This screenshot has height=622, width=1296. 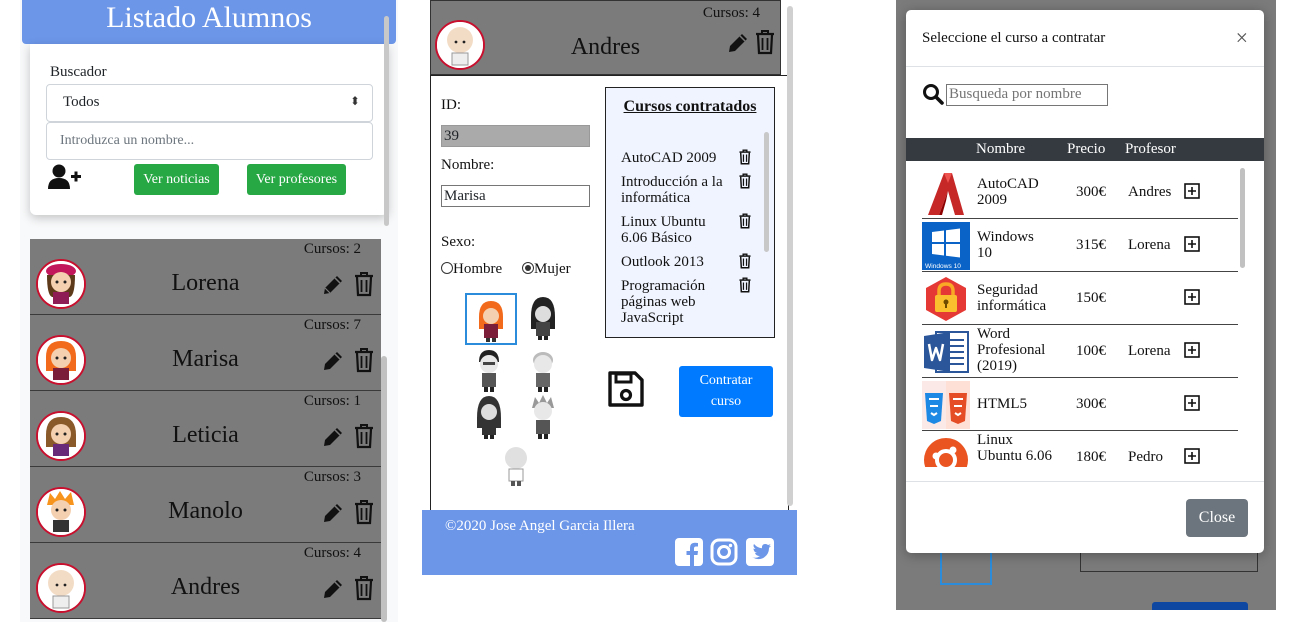 What do you see at coordinates (760, 552) in the screenshot?
I see `twitter-icon` at bounding box center [760, 552].